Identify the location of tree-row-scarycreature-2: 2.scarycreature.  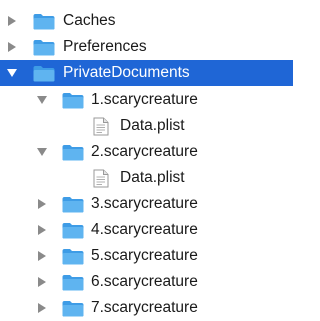
(146, 152).